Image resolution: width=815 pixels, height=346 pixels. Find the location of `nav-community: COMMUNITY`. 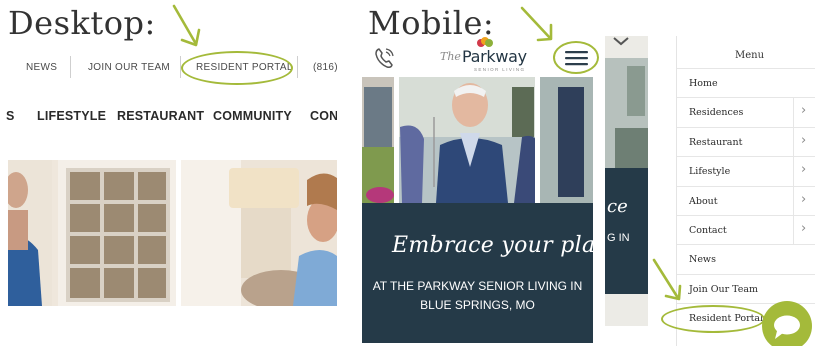

nav-community: COMMUNITY is located at coordinates (252, 116).